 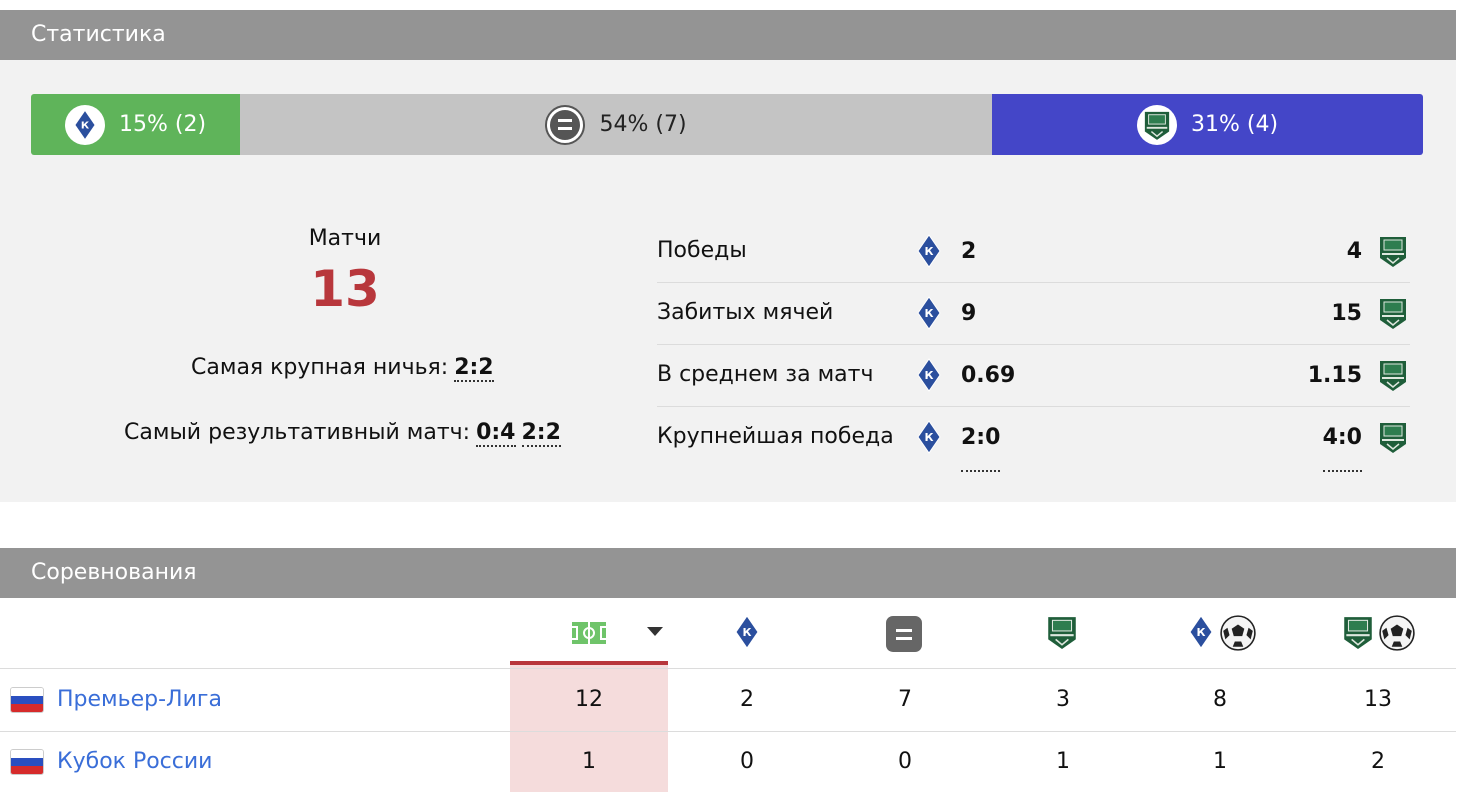 I want to click on cell-draws: 0, so click(x=905, y=761).